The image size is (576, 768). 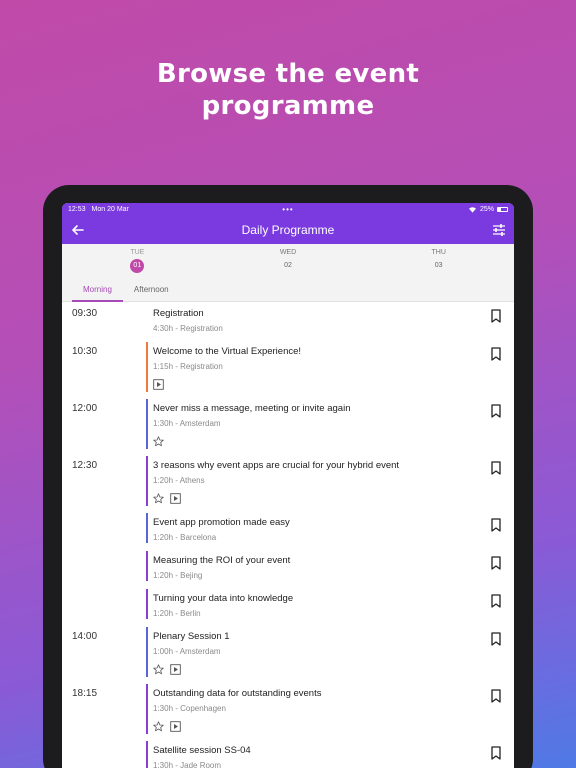 What do you see at coordinates (438, 265) in the screenshot?
I see `day-number: 03` at bounding box center [438, 265].